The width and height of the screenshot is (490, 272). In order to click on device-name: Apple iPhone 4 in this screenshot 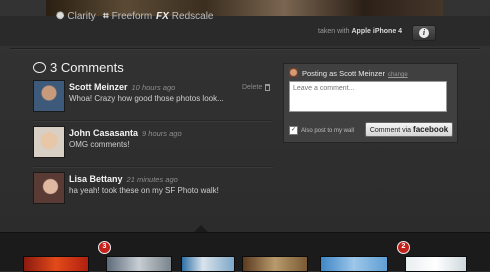, I will do `click(377, 31)`.